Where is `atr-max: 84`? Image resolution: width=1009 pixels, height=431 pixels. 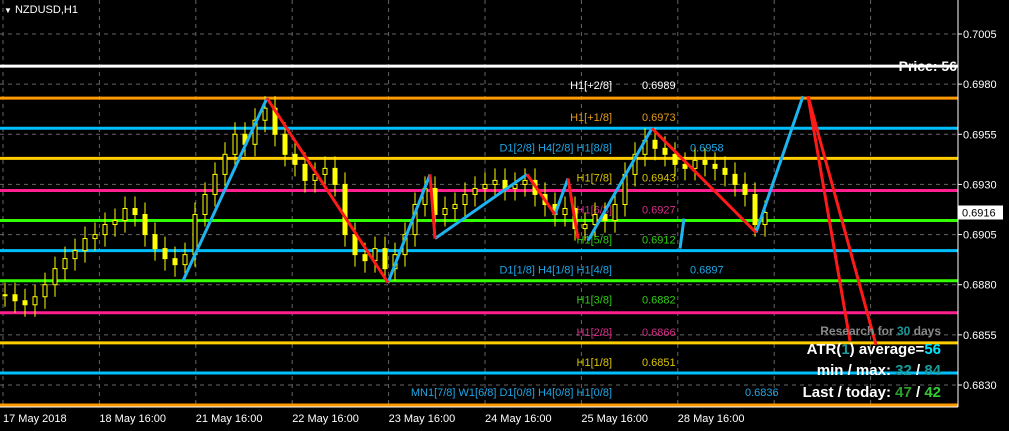 atr-max: 84 is located at coordinates (932, 370).